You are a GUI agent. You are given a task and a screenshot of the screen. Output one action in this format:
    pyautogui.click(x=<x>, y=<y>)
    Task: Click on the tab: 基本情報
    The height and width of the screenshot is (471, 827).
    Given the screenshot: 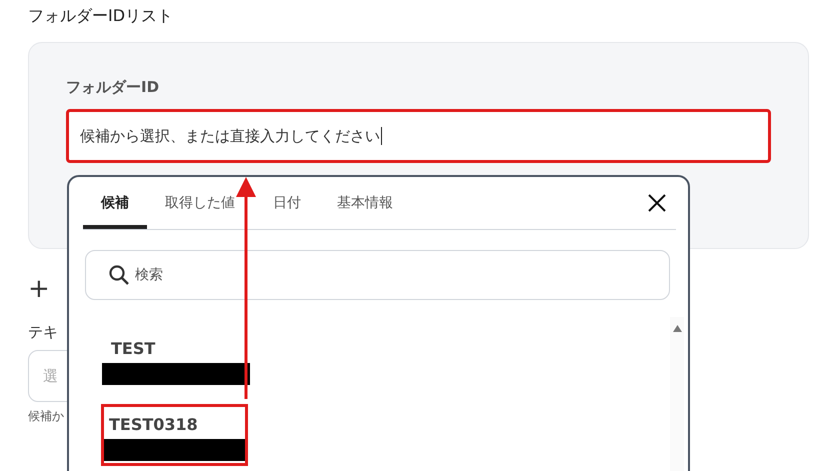 What is the action you would take?
    pyautogui.click(x=365, y=203)
    